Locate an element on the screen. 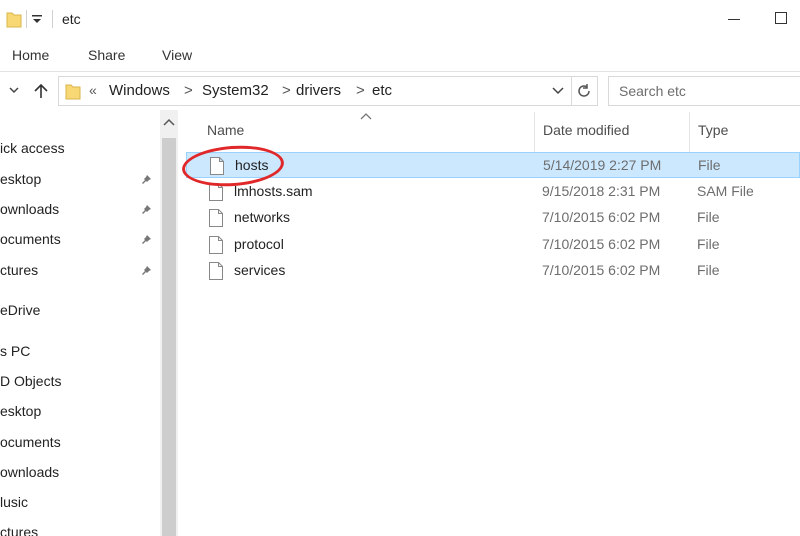  recent-locations-icon is located at coordinates (14, 90).